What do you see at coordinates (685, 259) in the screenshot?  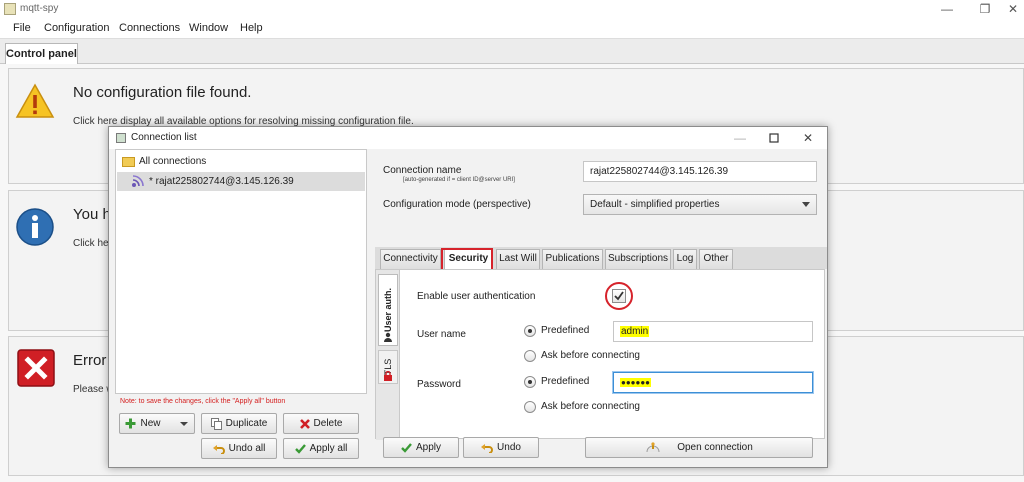 I see `tab-log: Log` at bounding box center [685, 259].